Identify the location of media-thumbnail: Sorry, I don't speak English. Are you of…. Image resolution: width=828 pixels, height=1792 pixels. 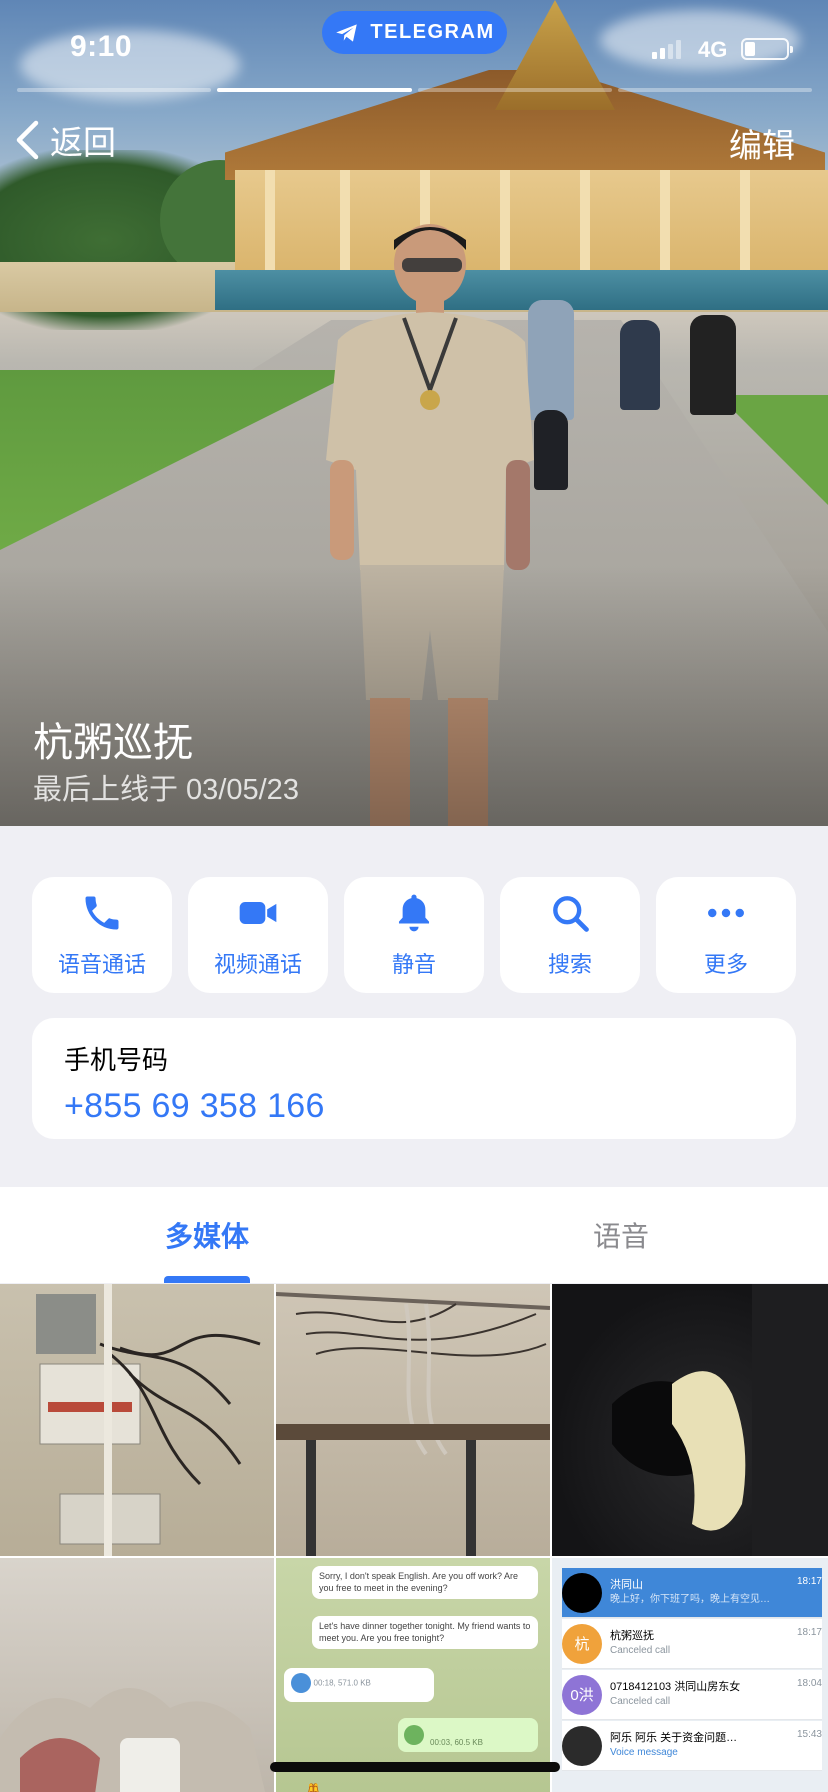
(413, 1675).